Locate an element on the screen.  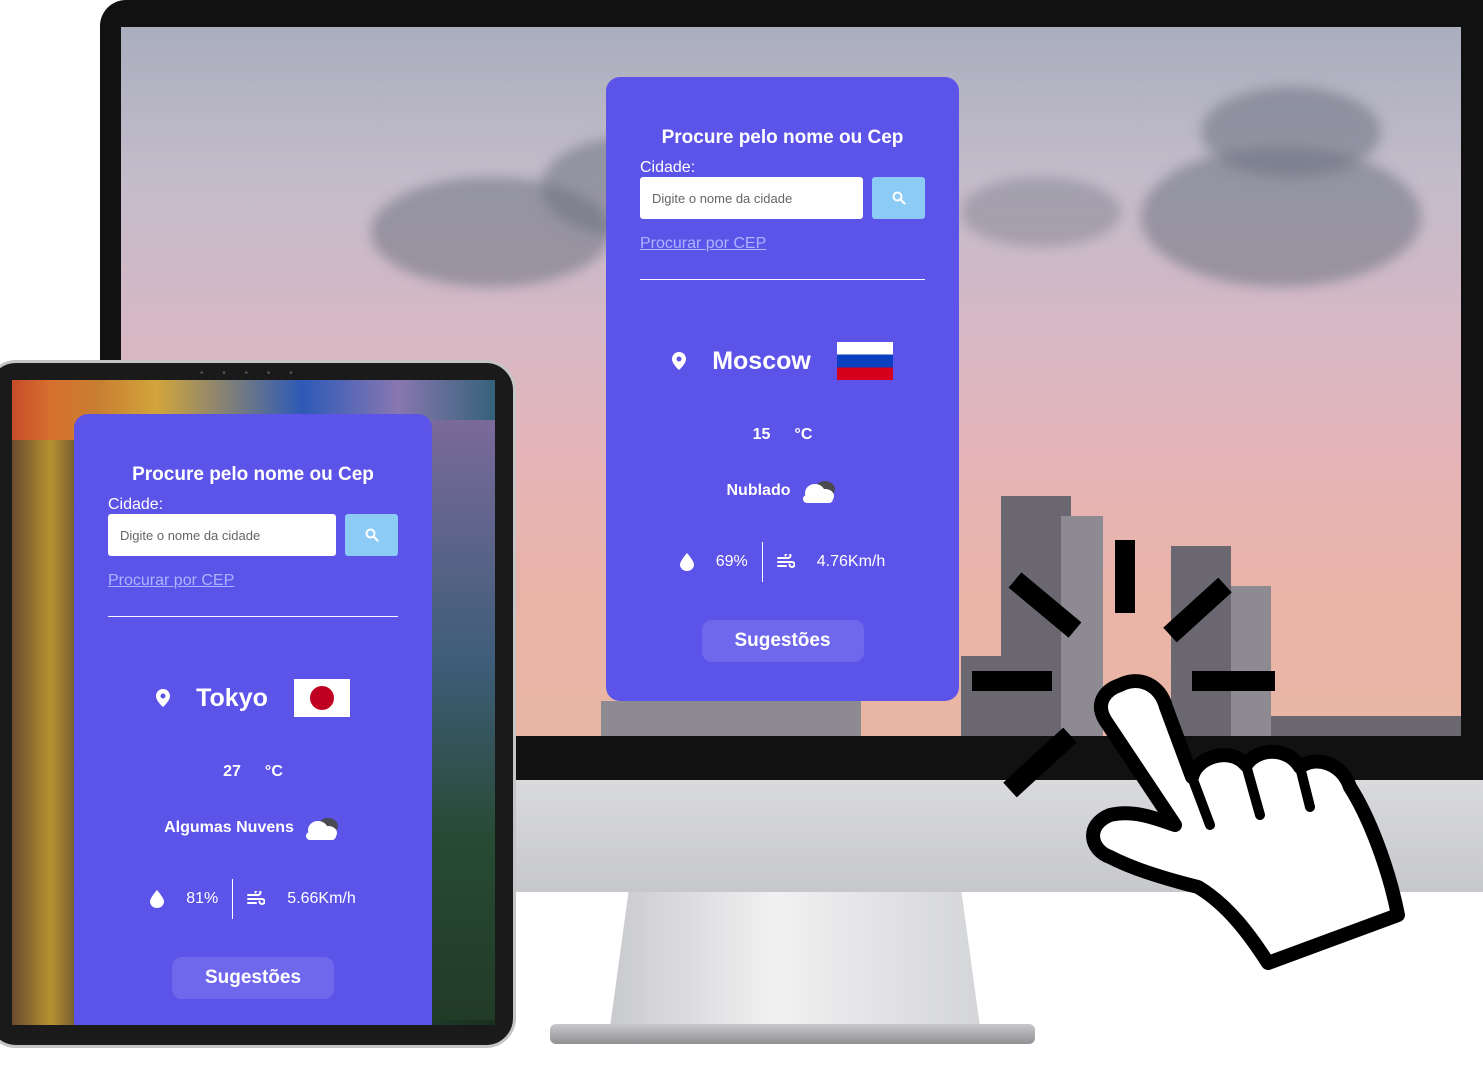
russia-flag-icon is located at coordinates (864, 361).